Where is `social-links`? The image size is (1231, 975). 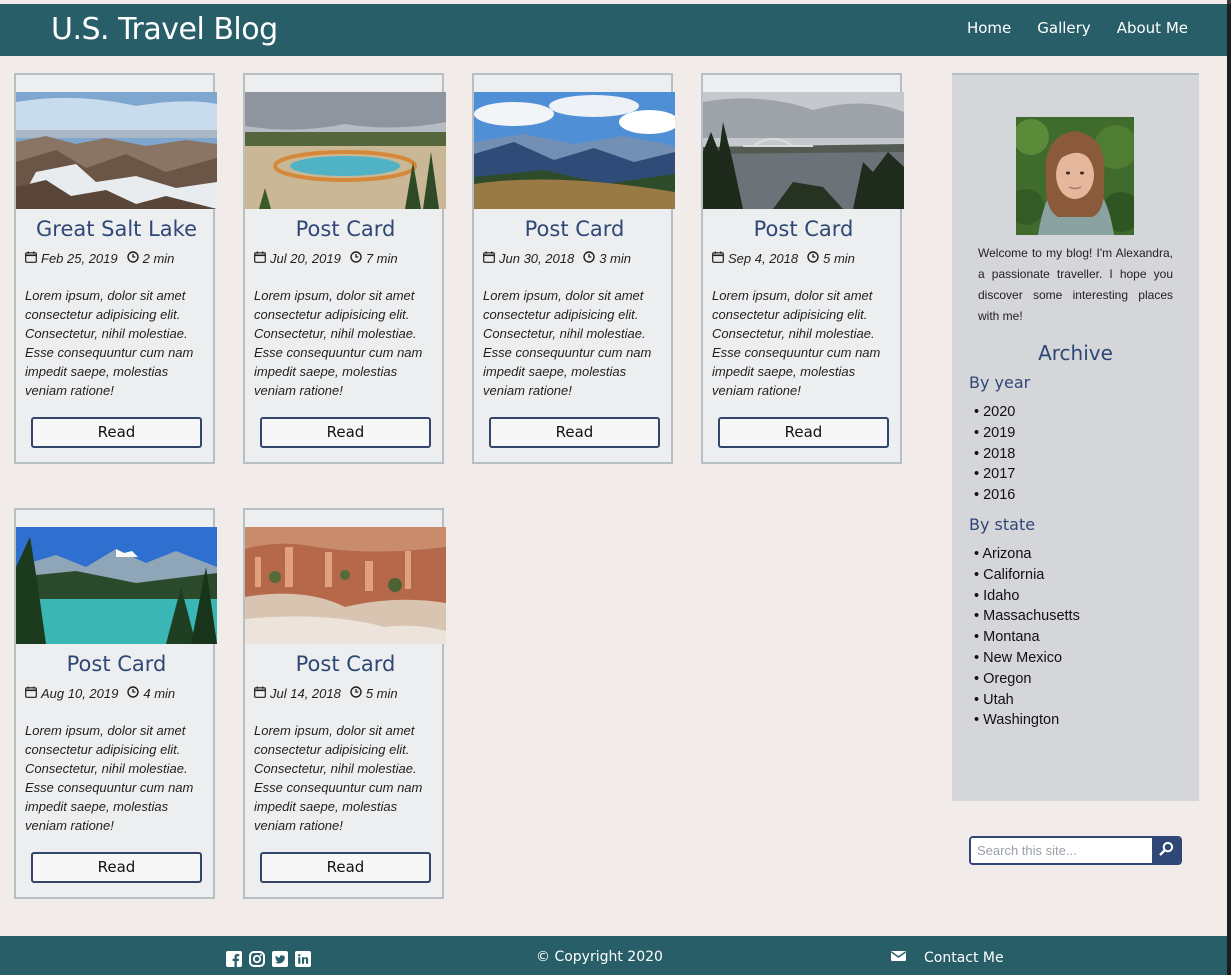
social-links is located at coordinates (268, 959).